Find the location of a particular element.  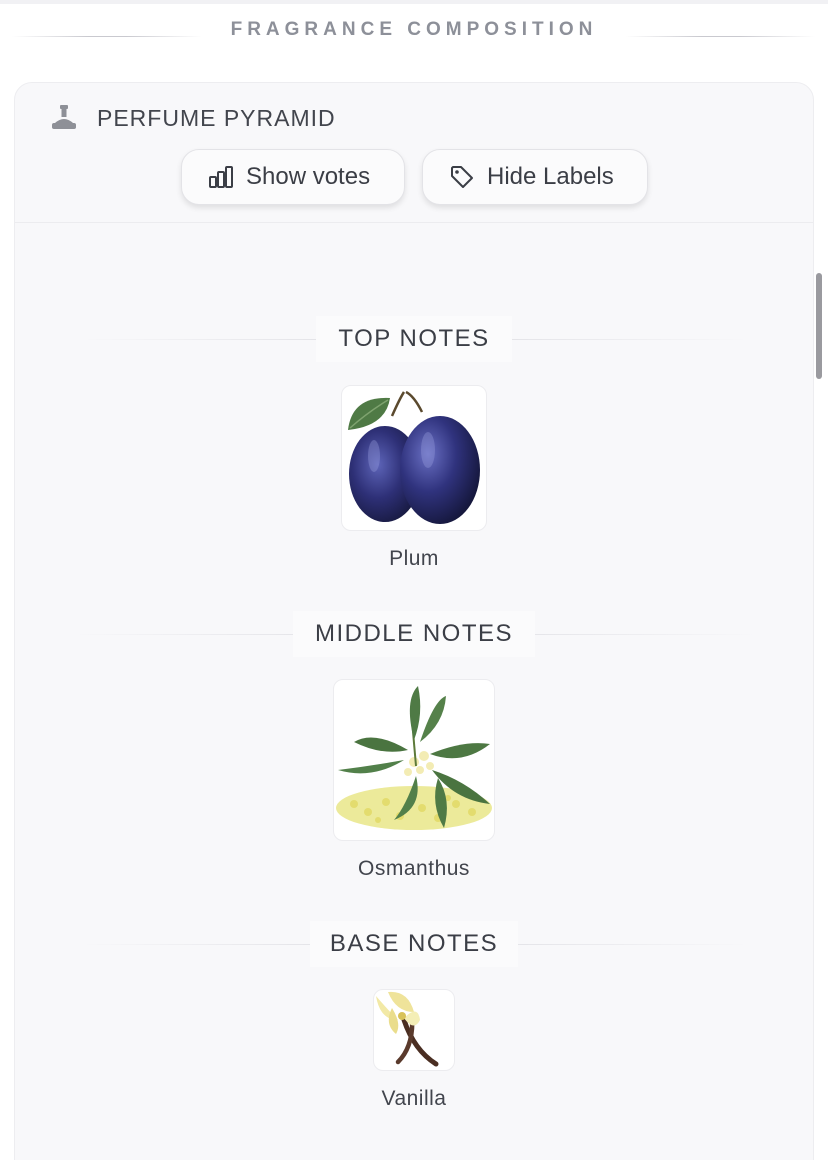

section-title: FRAGRANCE COMPOSITION is located at coordinates (414, 29).